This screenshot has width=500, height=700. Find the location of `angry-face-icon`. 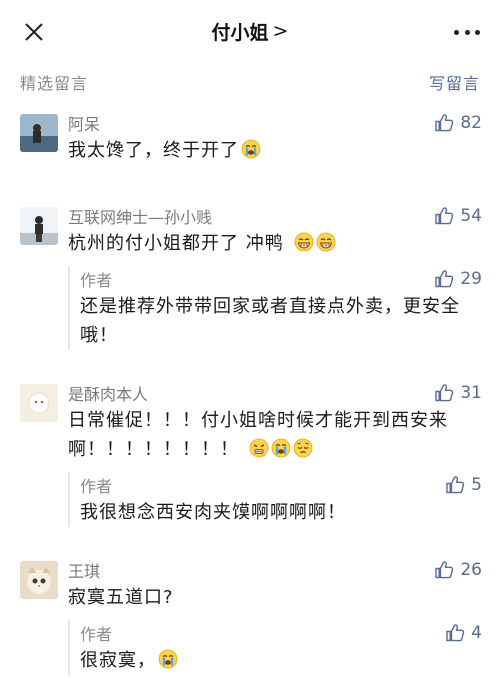

angry-face-icon is located at coordinates (259, 448).